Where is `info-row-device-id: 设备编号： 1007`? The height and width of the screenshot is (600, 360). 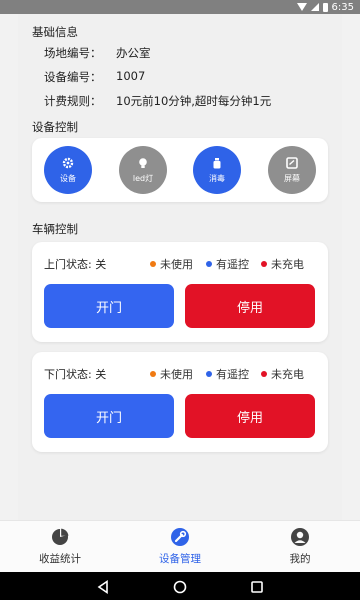 info-row-device-id: 设备编号： 1007 is located at coordinates (94, 77).